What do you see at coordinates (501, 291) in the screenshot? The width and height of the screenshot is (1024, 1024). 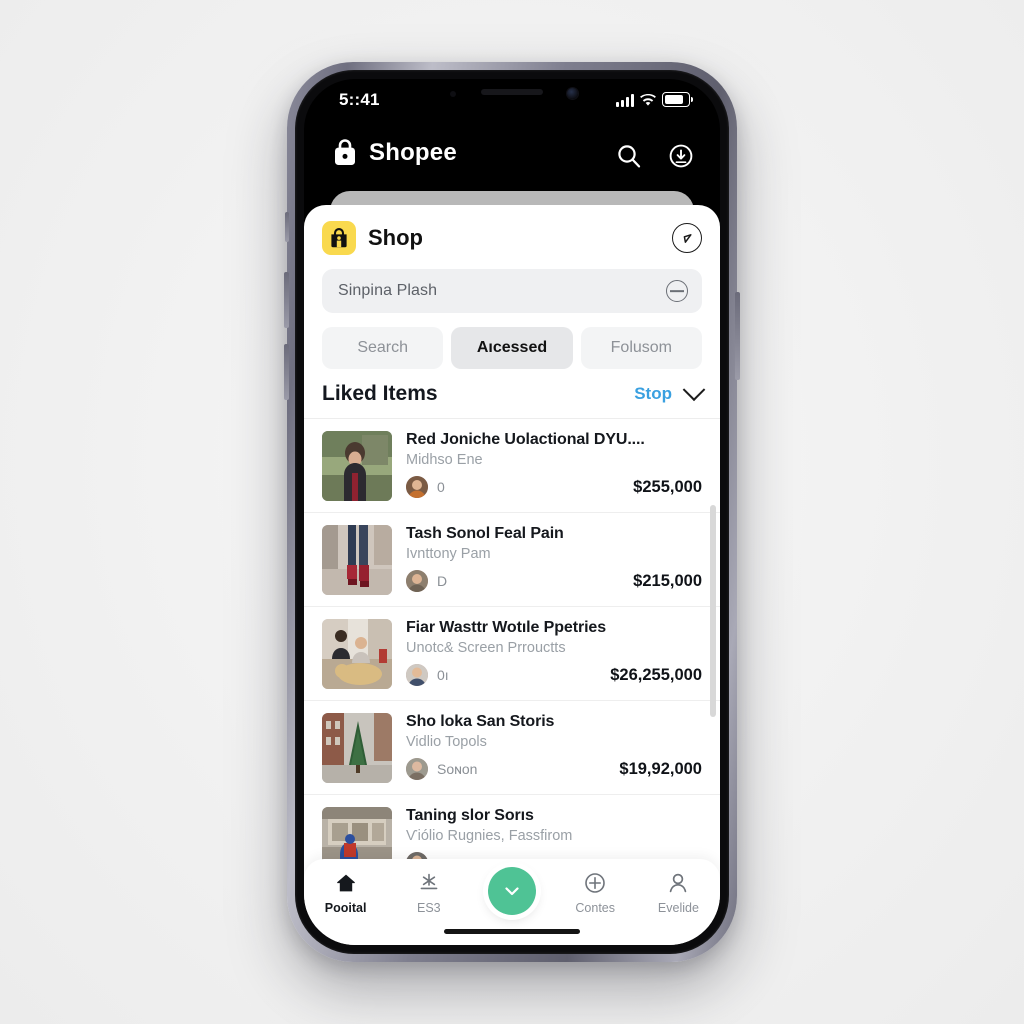 I see `search-input` at bounding box center [501, 291].